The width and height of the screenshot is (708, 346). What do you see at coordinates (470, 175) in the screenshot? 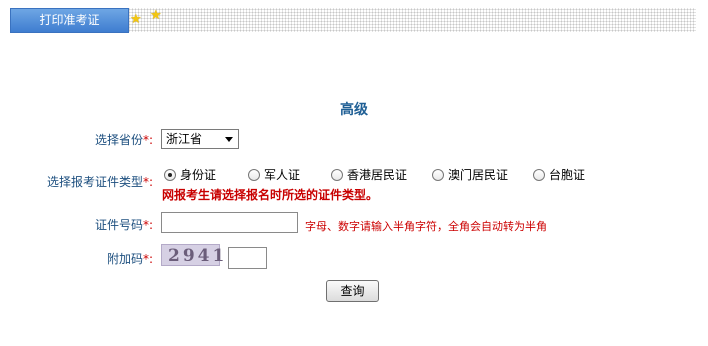
I see `radio-macau-resident: 澳门居民证` at bounding box center [470, 175].